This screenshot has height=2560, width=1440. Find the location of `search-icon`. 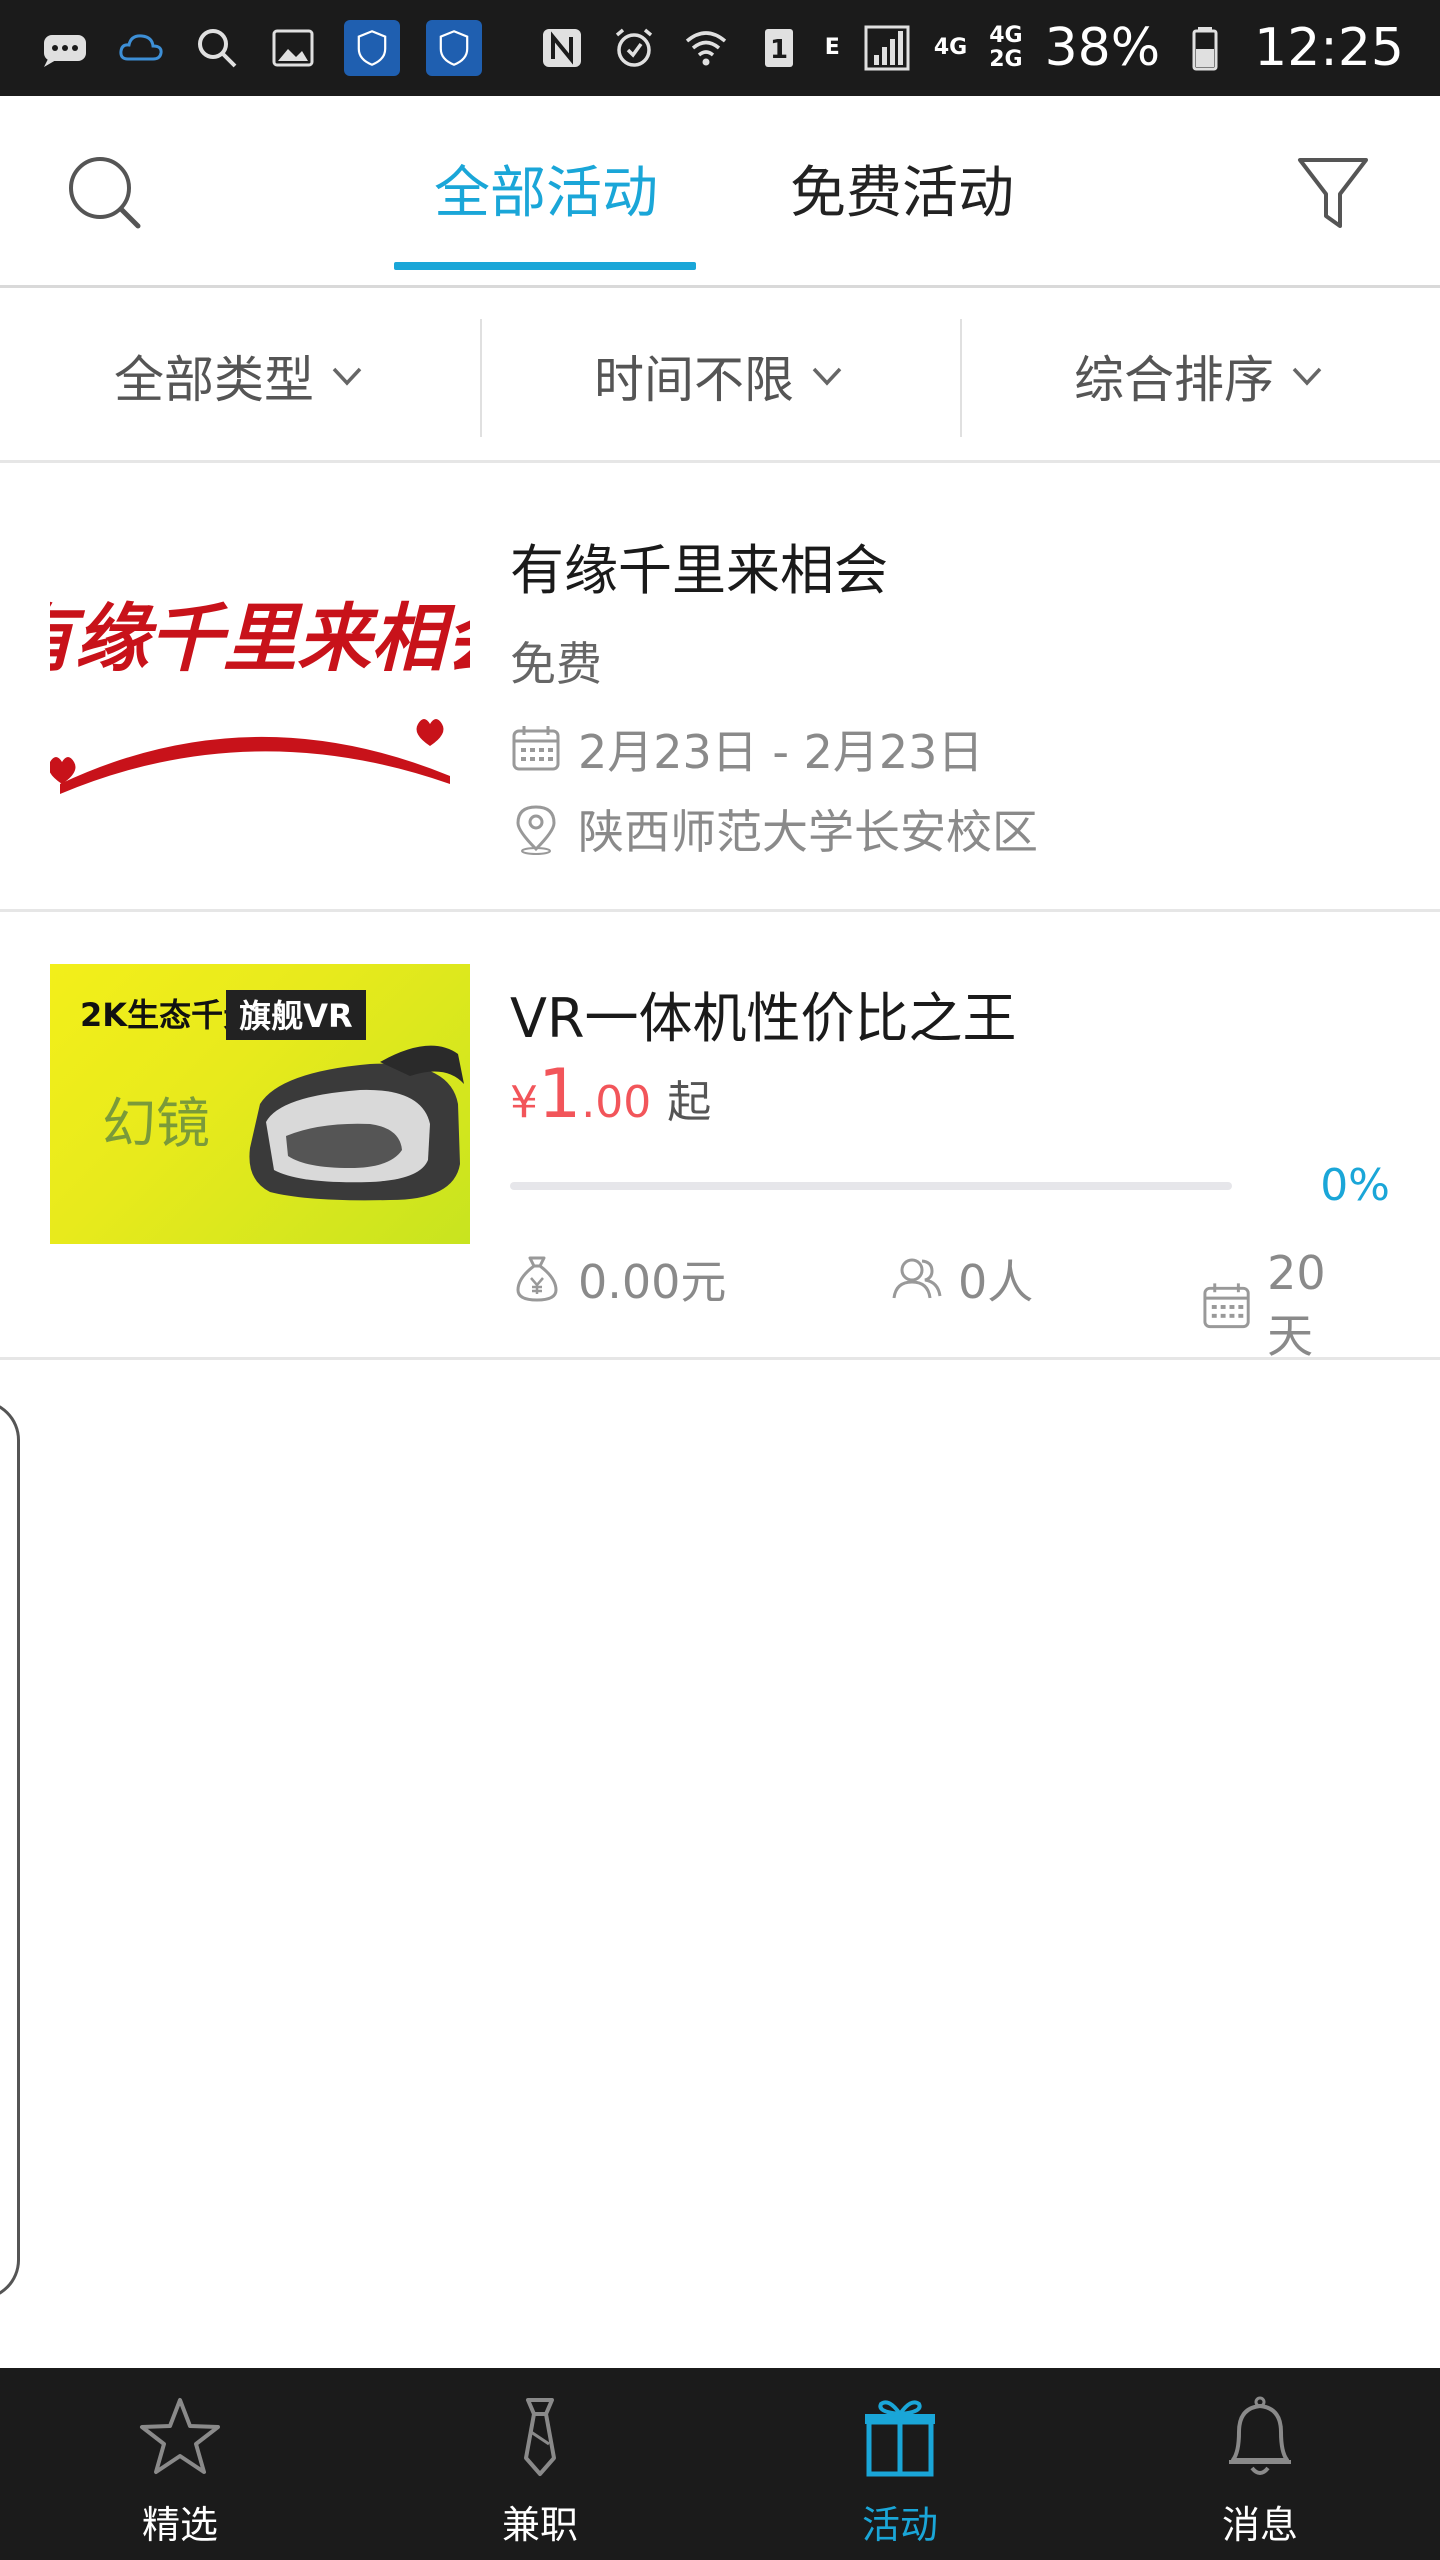

search-icon is located at coordinates (105, 193).